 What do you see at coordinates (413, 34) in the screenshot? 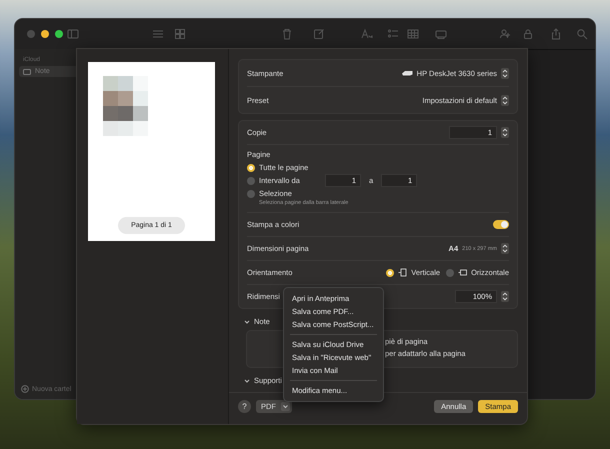
I see `table-icon` at bounding box center [413, 34].